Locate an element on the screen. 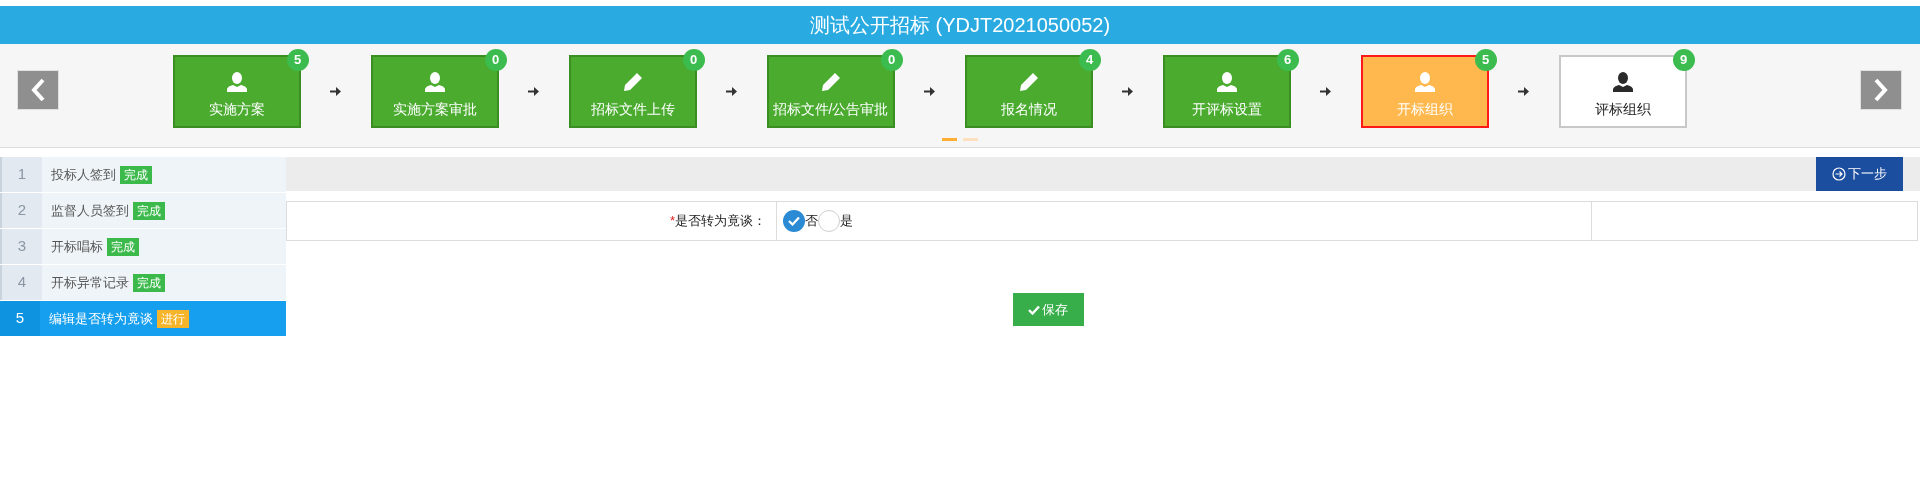 This screenshot has height=498, width=1920. sidebar-item: 5 编辑是否转为竟谈 进行 is located at coordinates (143, 318).